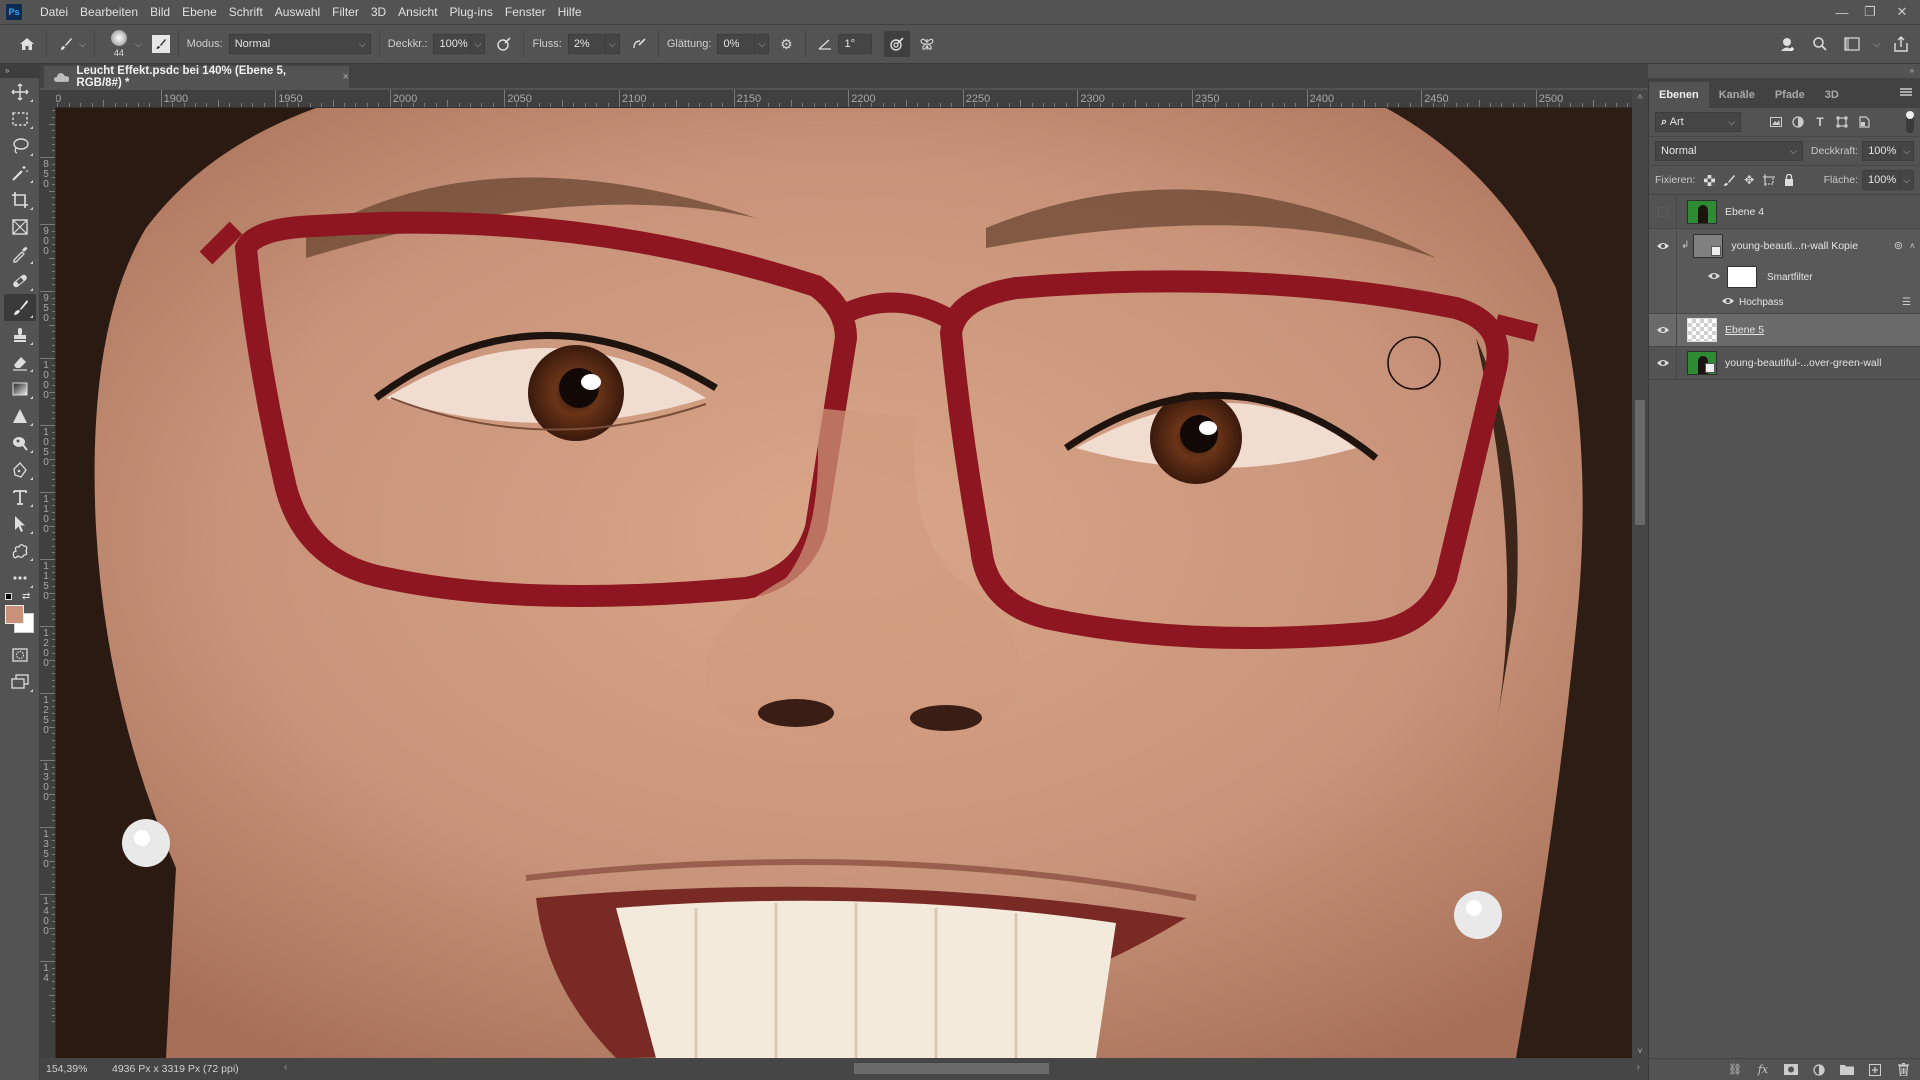 The width and height of the screenshot is (1920, 1080). What do you see at coordinates (66, 44) in the screenshot?
I see `brush-tool-preset-icon` at bounding box center [66, 44].